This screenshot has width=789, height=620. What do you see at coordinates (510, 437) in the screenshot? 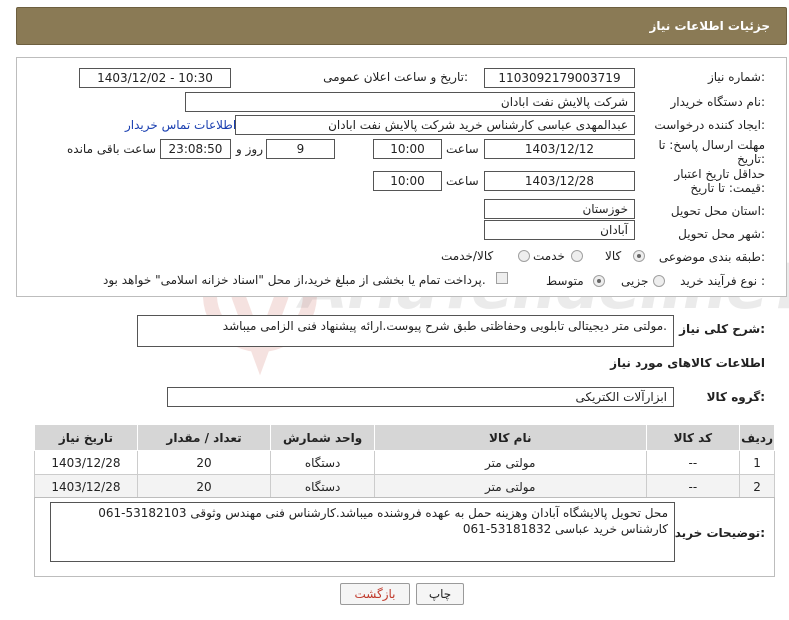
I see `col-header-name: نام کالا` at bounding box center [510, 437].